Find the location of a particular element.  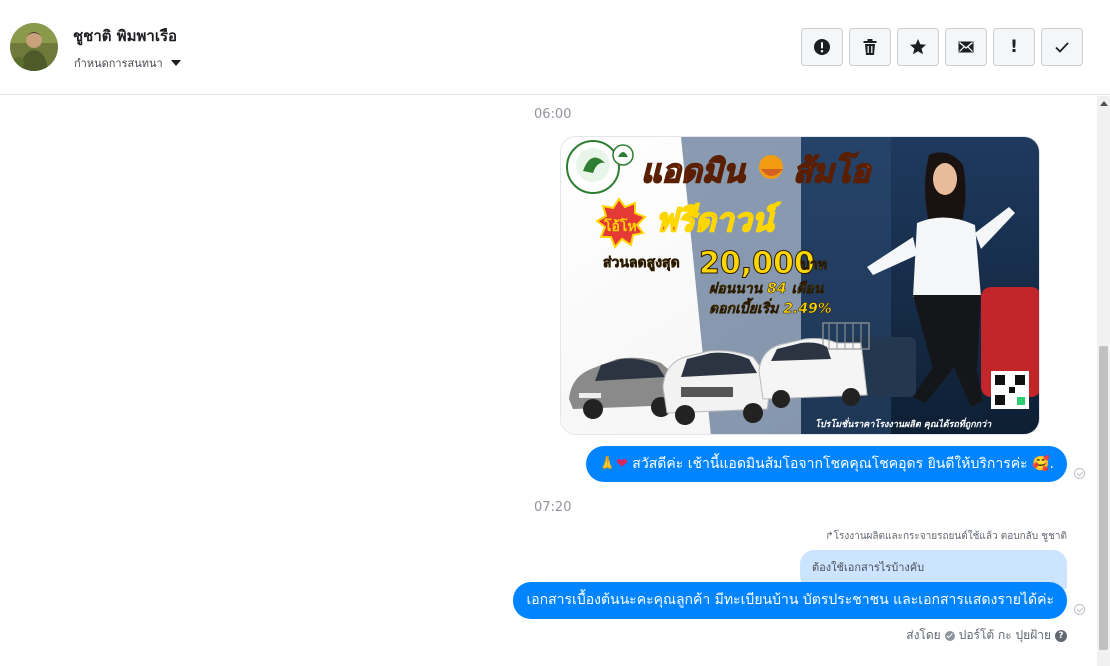

smiling-hearts-emoji-icon: 🥰. is located at coordinates (1043, 464).